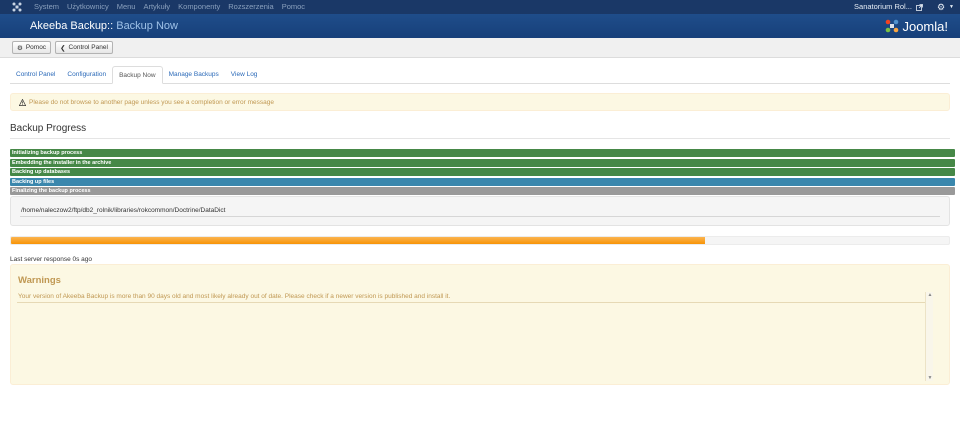 The image size is (960, 432). I want to click on navbar-right: Sanatorium Rol... ⚙ ▼, so click(907, 7).